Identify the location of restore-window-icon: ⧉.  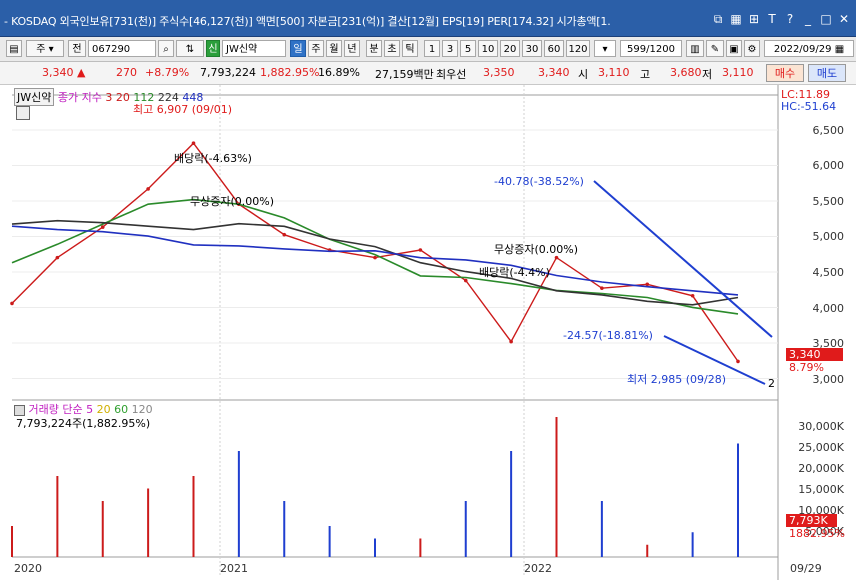
(718, 19).